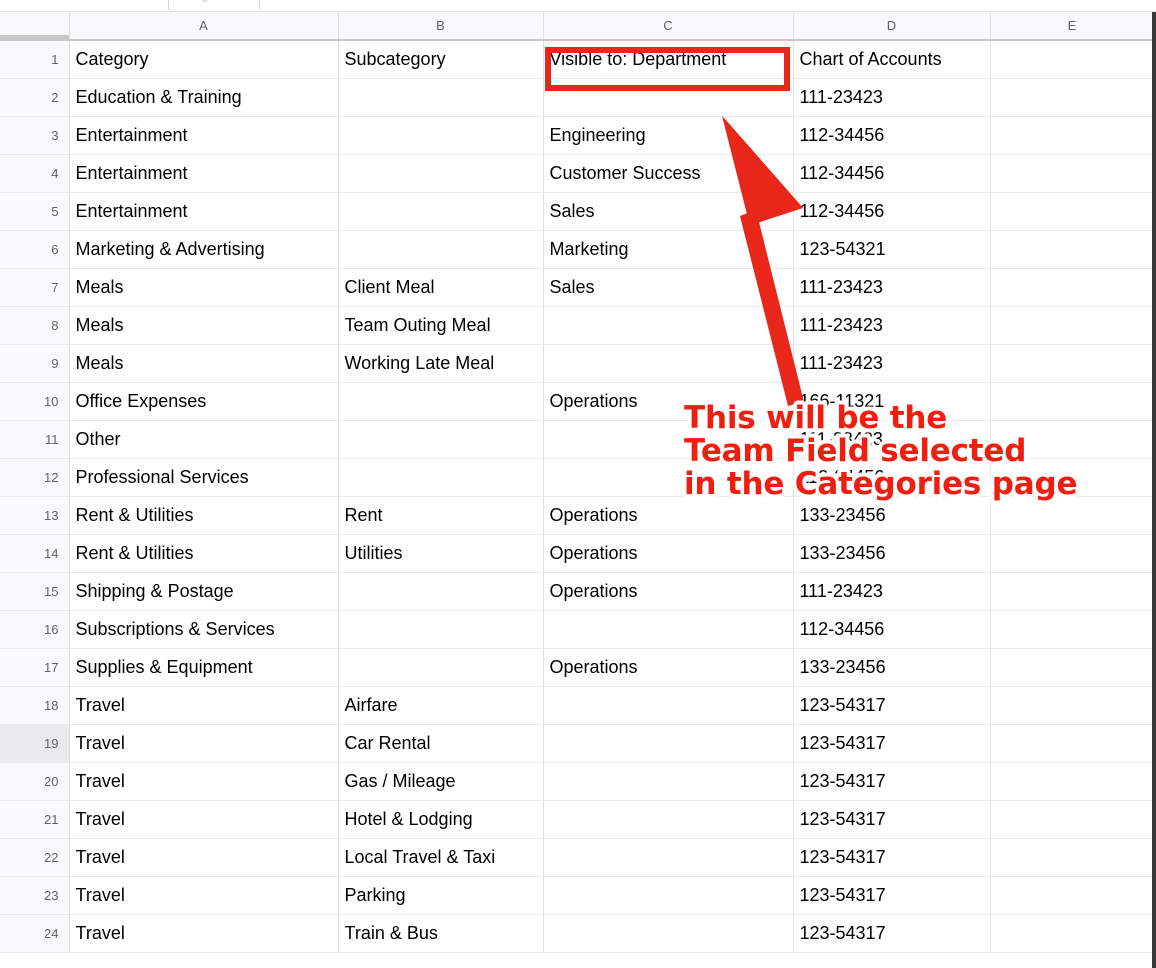 This screenshot has width=1156, height=968. What do you see at coordinates (35, 26) in the screenshot?
I see `select-all-corner` at bounding box center [35, 26].